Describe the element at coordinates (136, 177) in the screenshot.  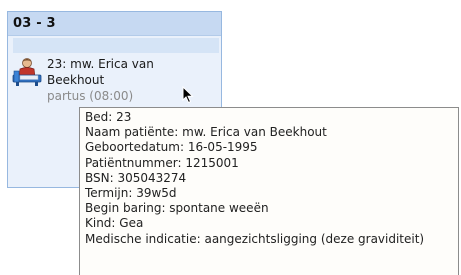
I see `tooltip-bsn: BSN: 305043274` at that location.